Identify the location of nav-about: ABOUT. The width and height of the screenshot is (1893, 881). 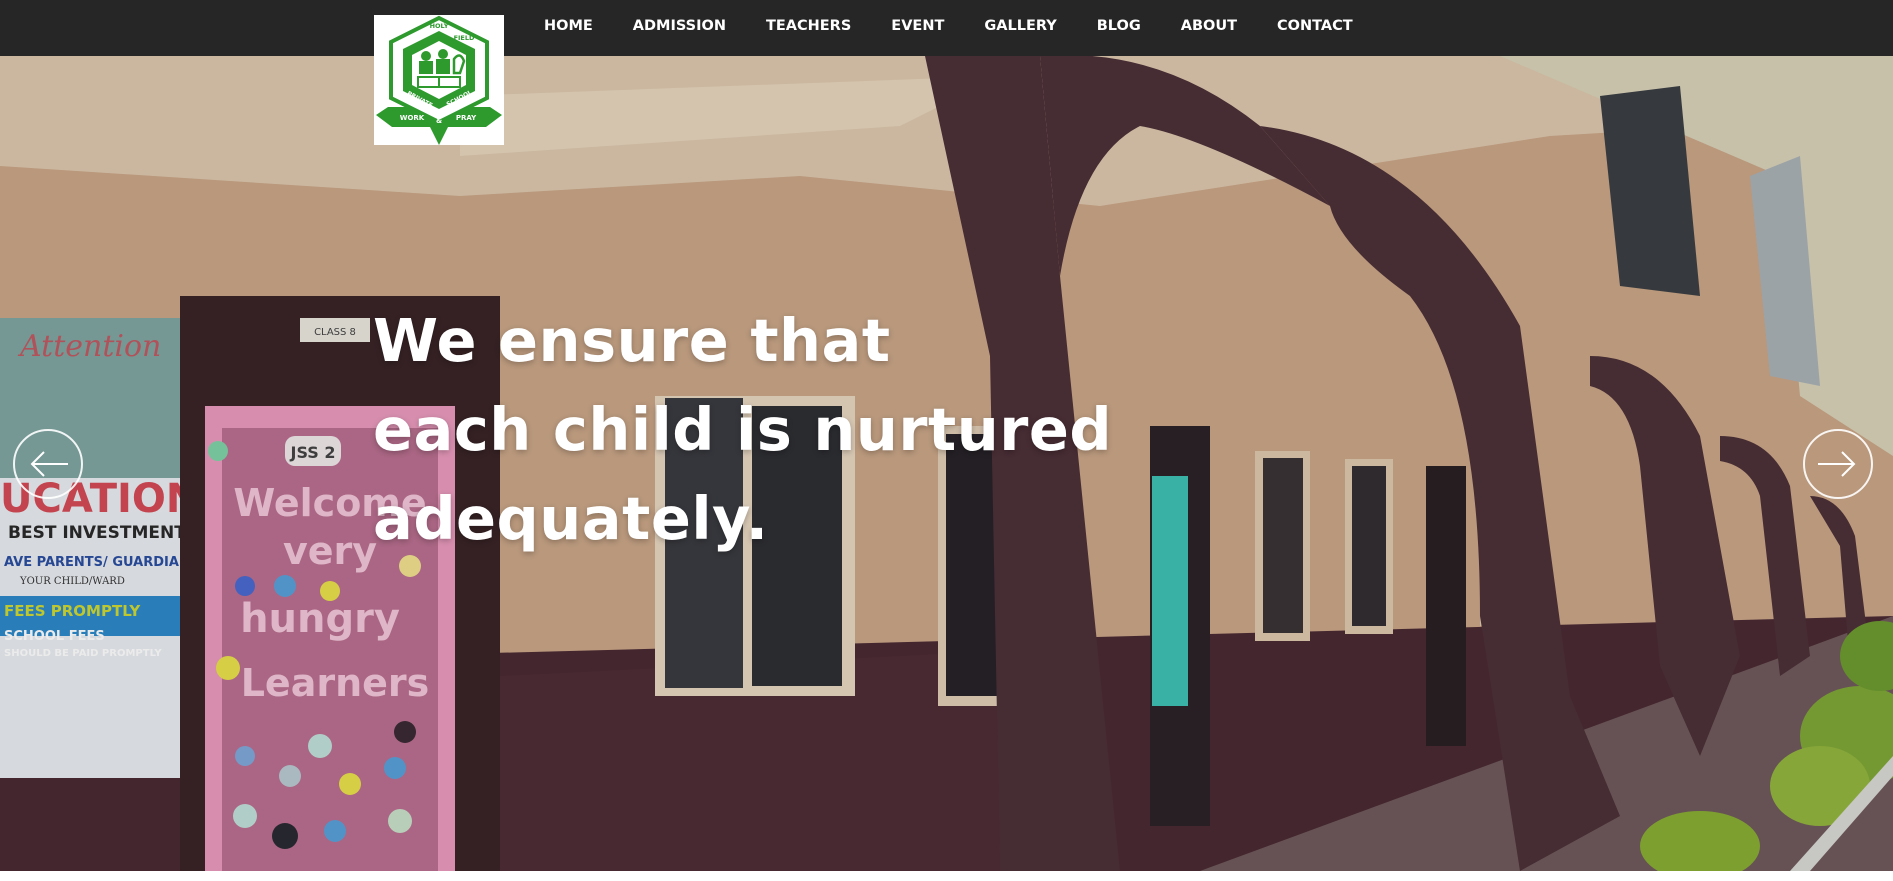
(1209, 26).